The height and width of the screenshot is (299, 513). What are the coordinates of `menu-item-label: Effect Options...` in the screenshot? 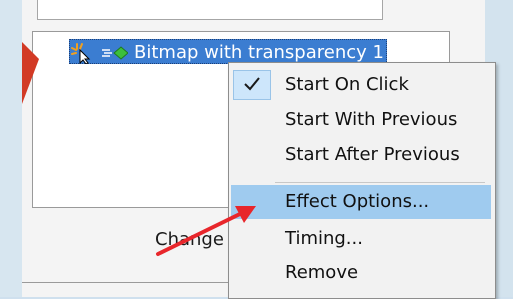 It's located at (357, 201).